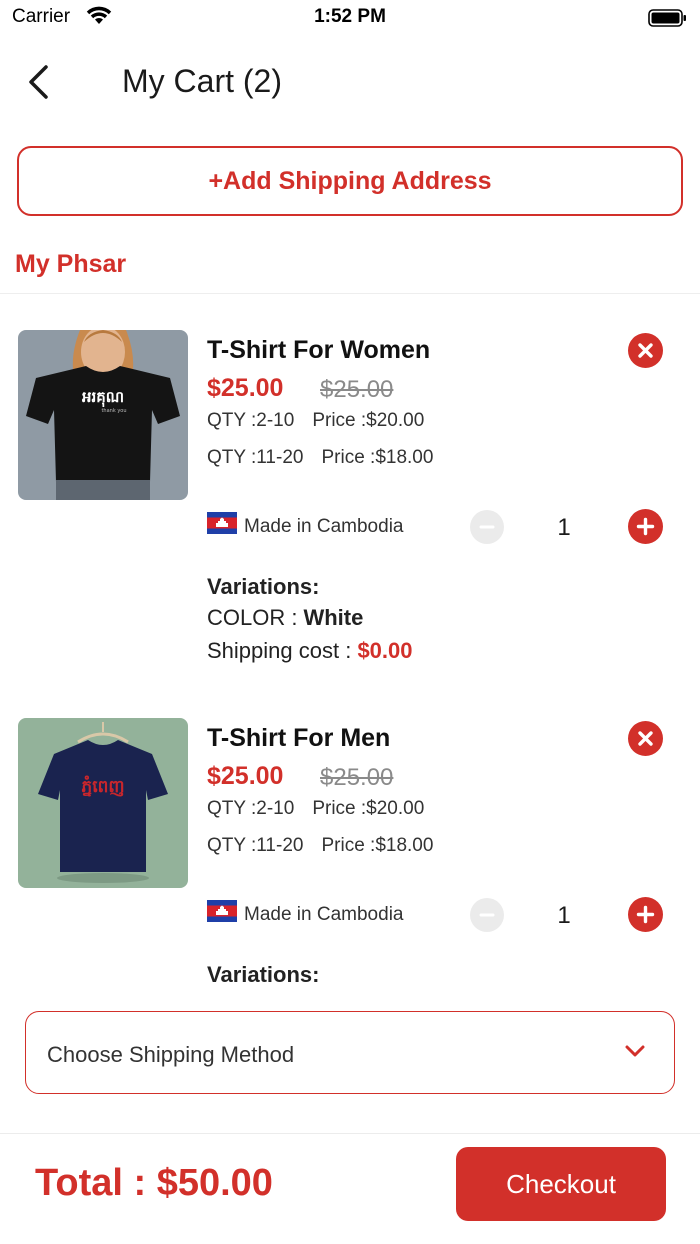 This screenshot has width=700, height=1244. I want to click on shirt-print-text: ភ្នំពេញ, so click(102, 786).